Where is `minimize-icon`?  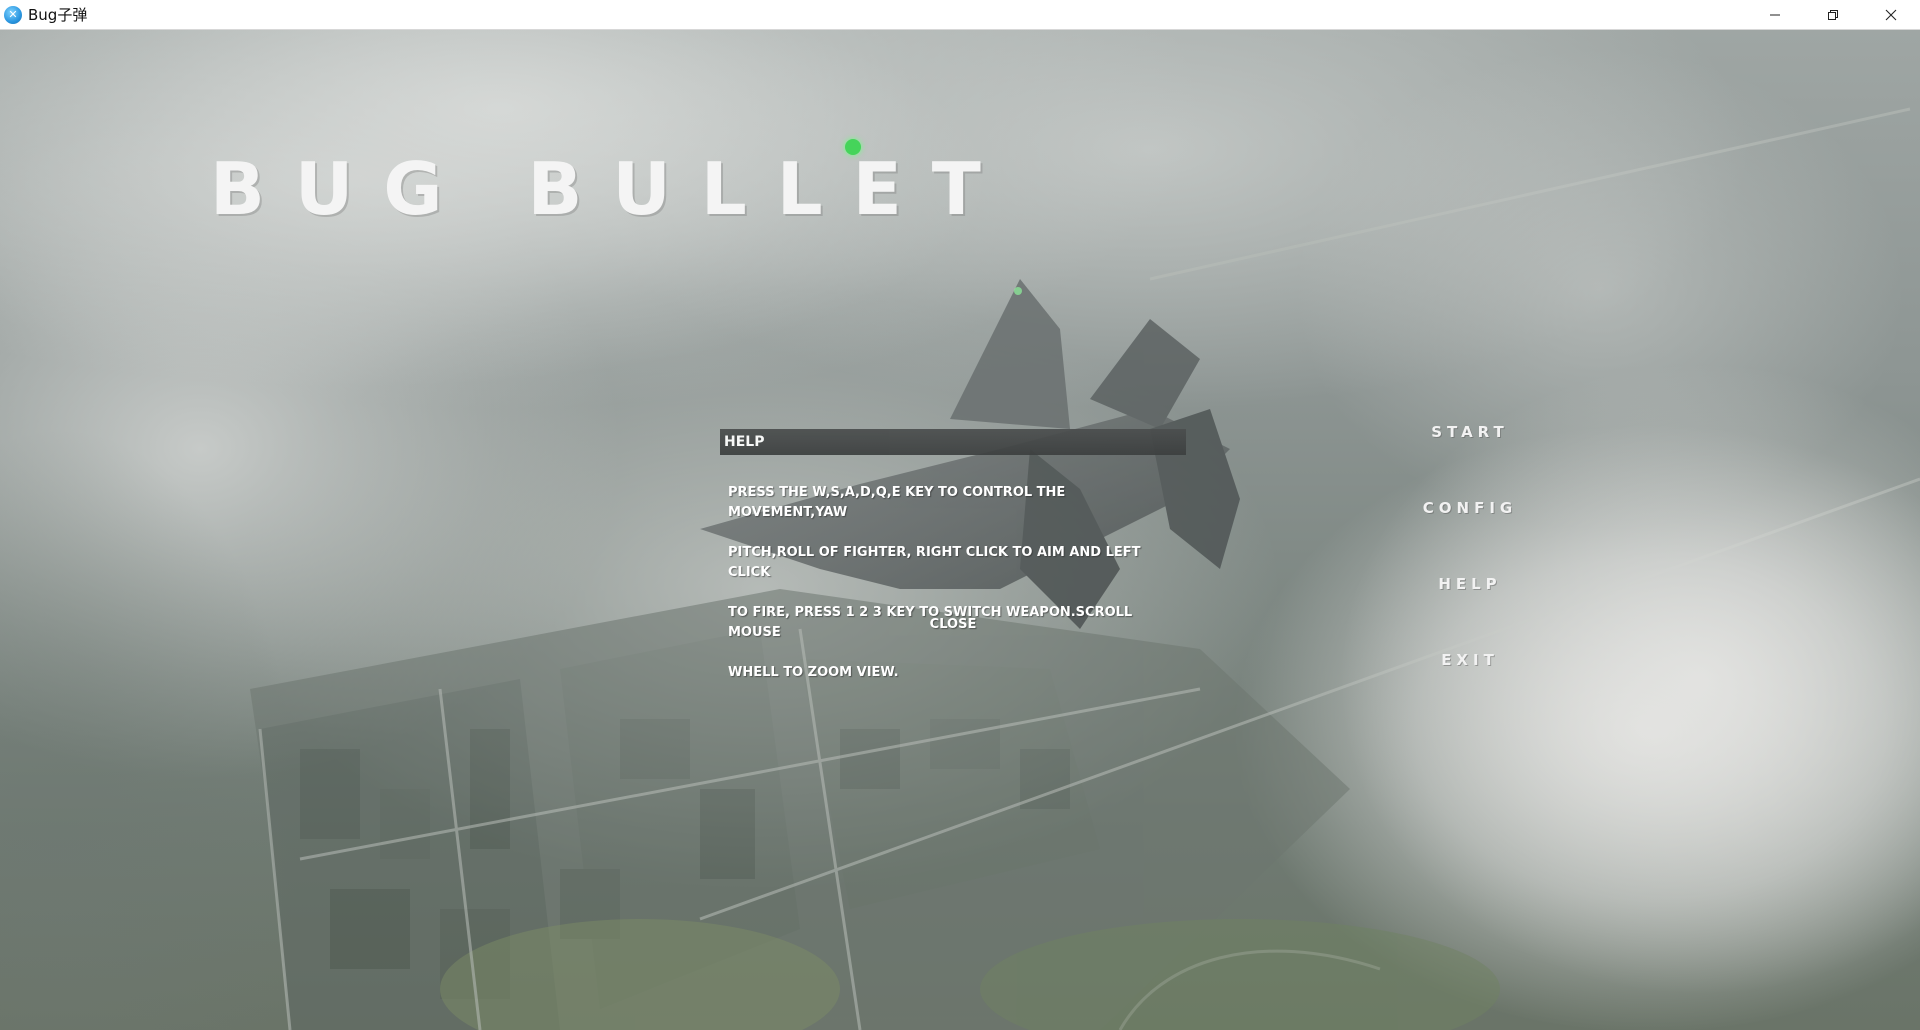 minimize-icon is located at coordinates (1775, 14).